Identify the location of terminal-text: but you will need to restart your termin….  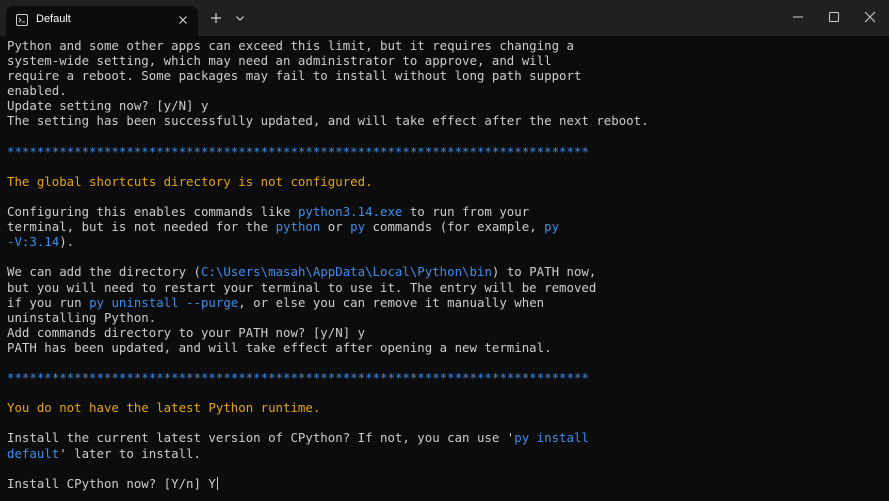
(302, 287).